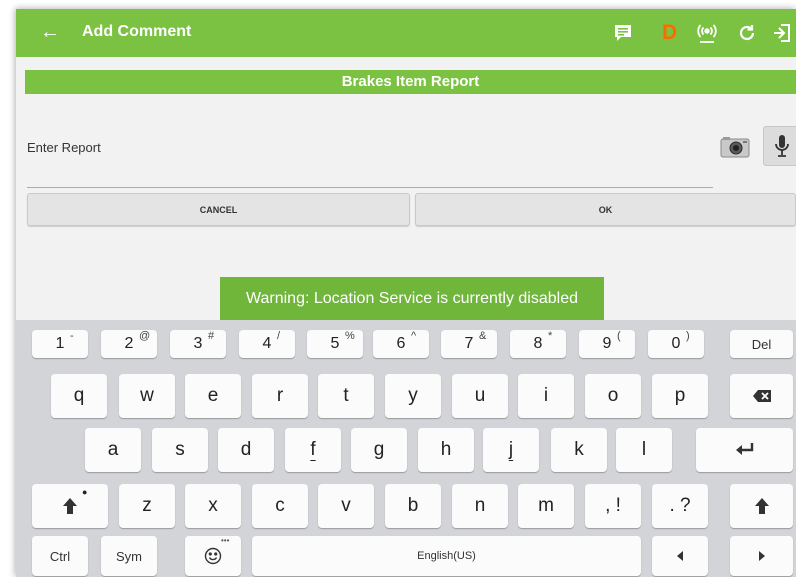 The width and height of the screenshot is (796, 577). I want to click on key-3: 3 #, so click(198, 344).